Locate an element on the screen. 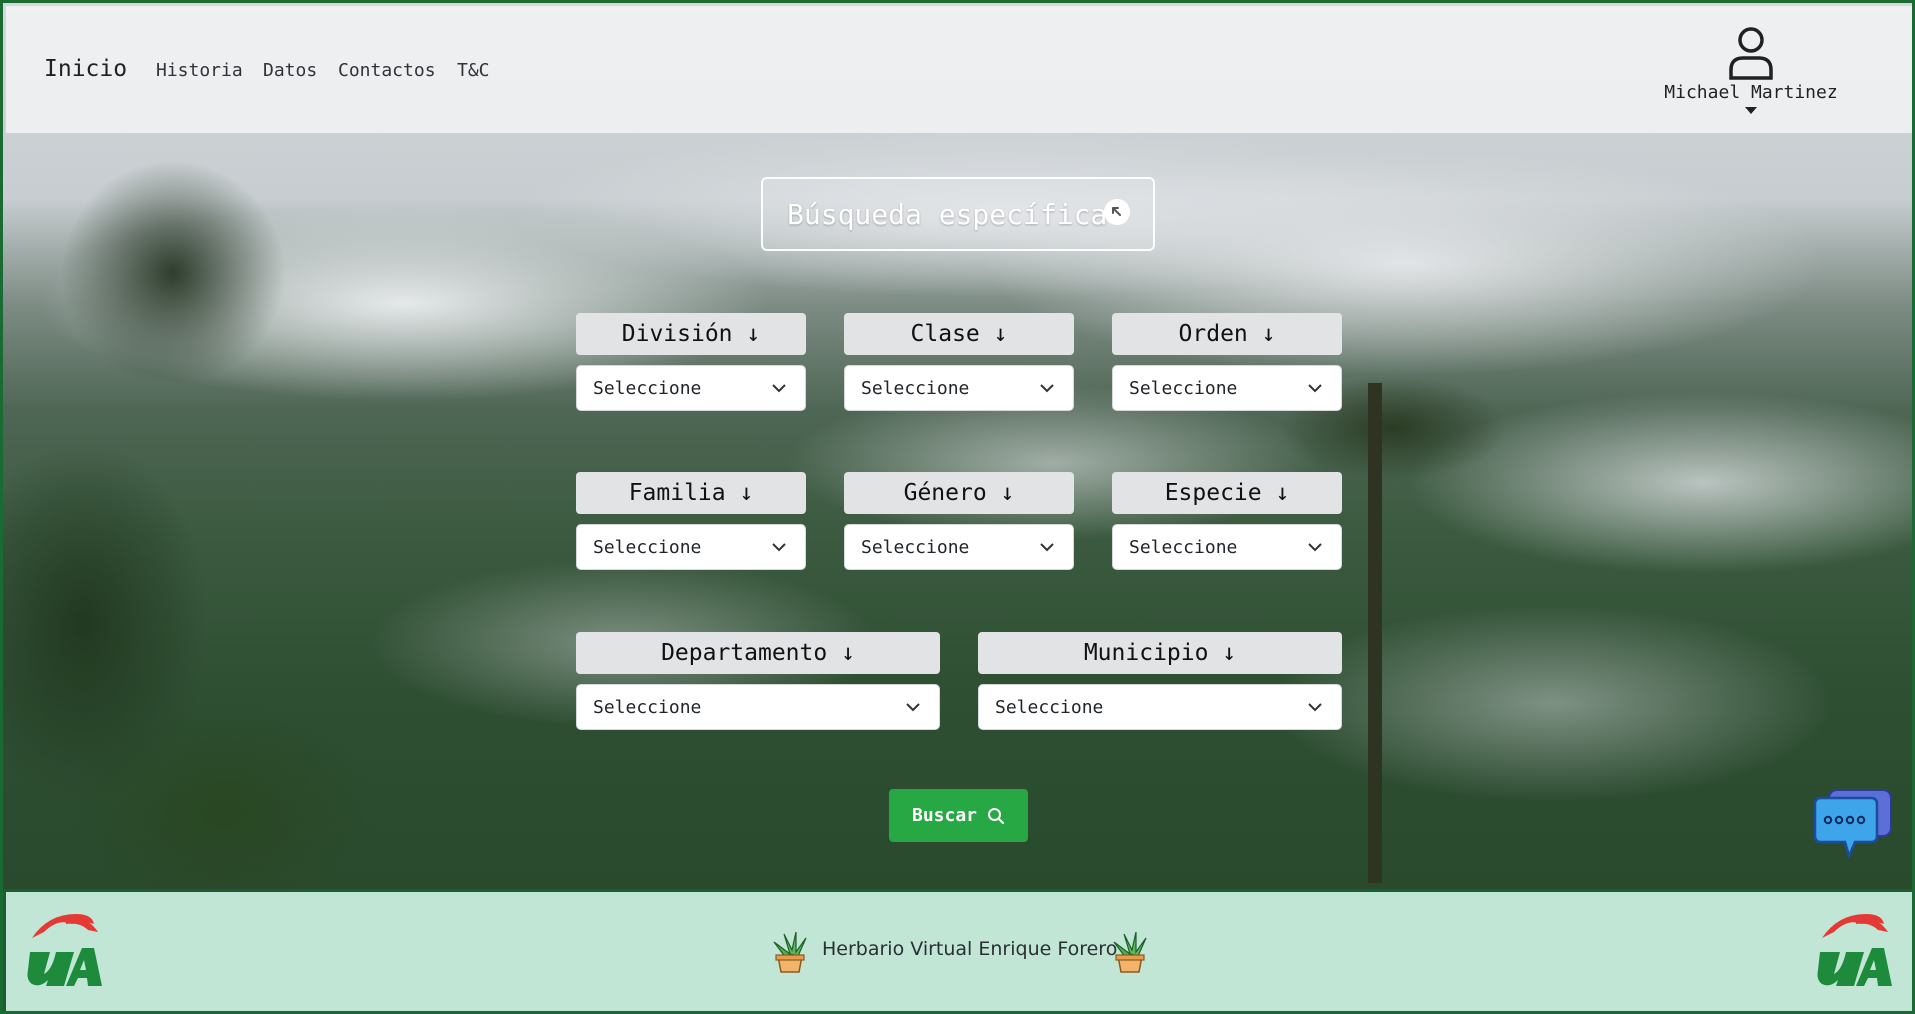  filter-orden: Orden ↓ Seleccione is located at coordinates (1227, 362).